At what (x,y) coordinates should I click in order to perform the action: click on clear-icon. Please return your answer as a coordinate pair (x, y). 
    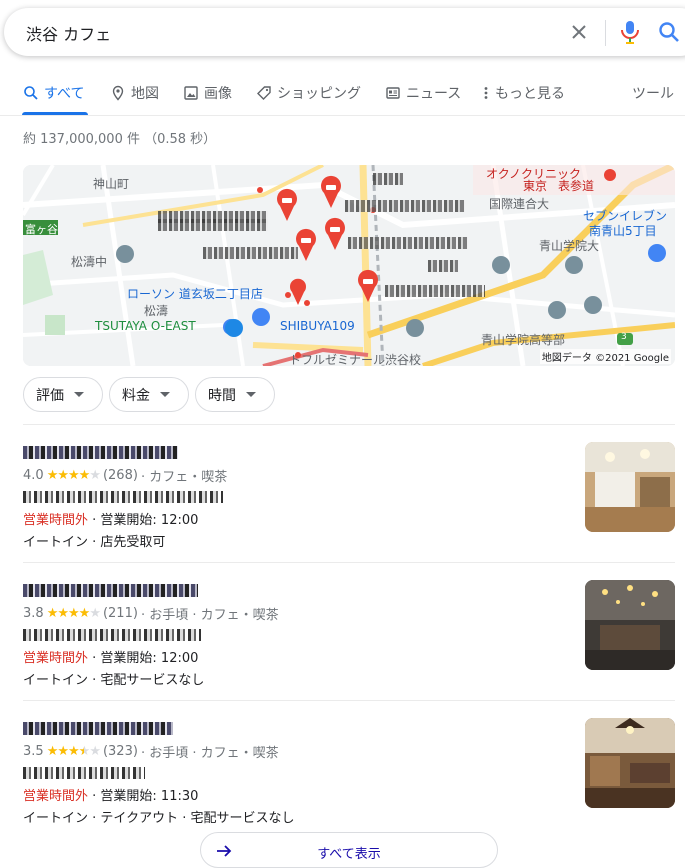
    Looking at the image, I should click on (579, 32).